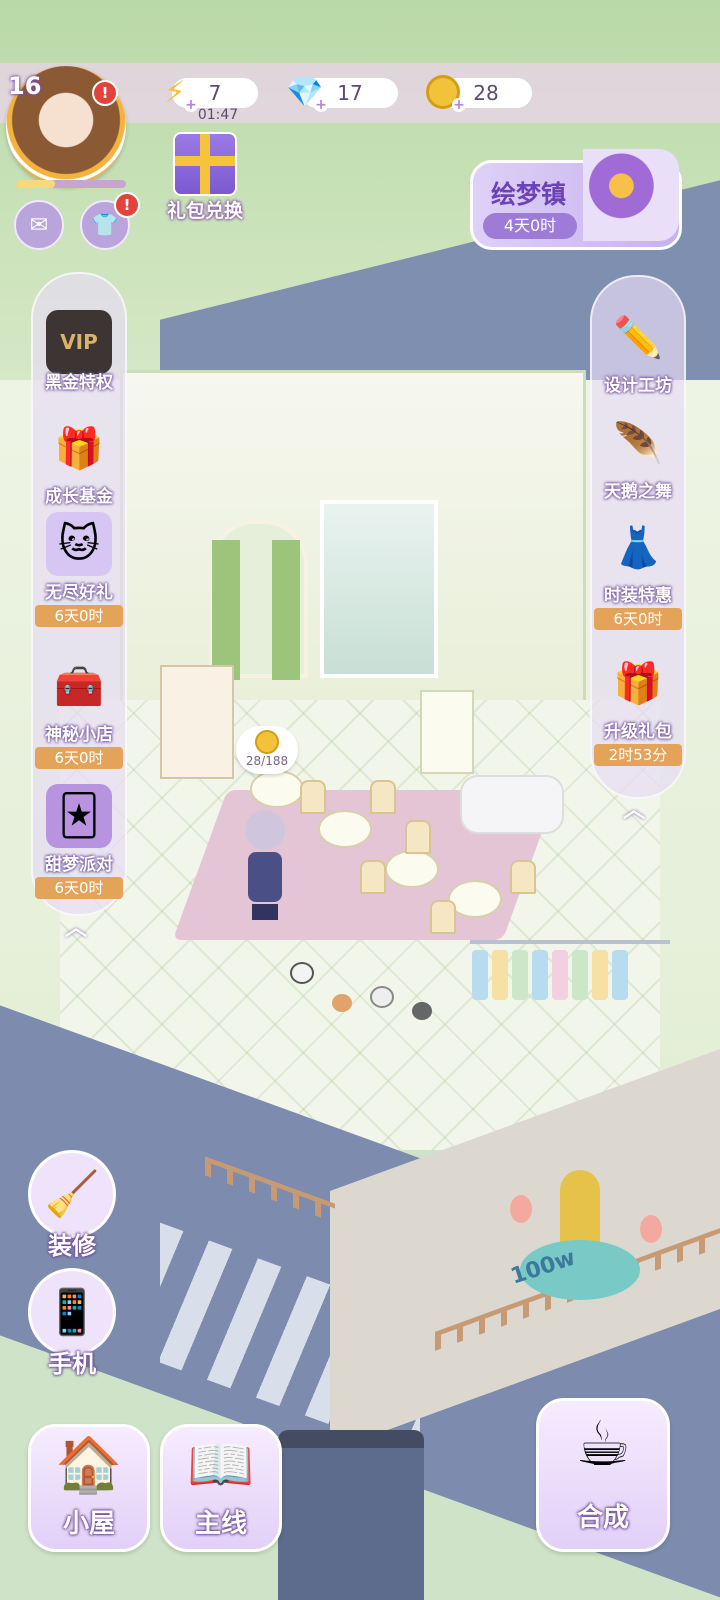  I want to click on avatar-alert-badge: !, so click(105, 93).